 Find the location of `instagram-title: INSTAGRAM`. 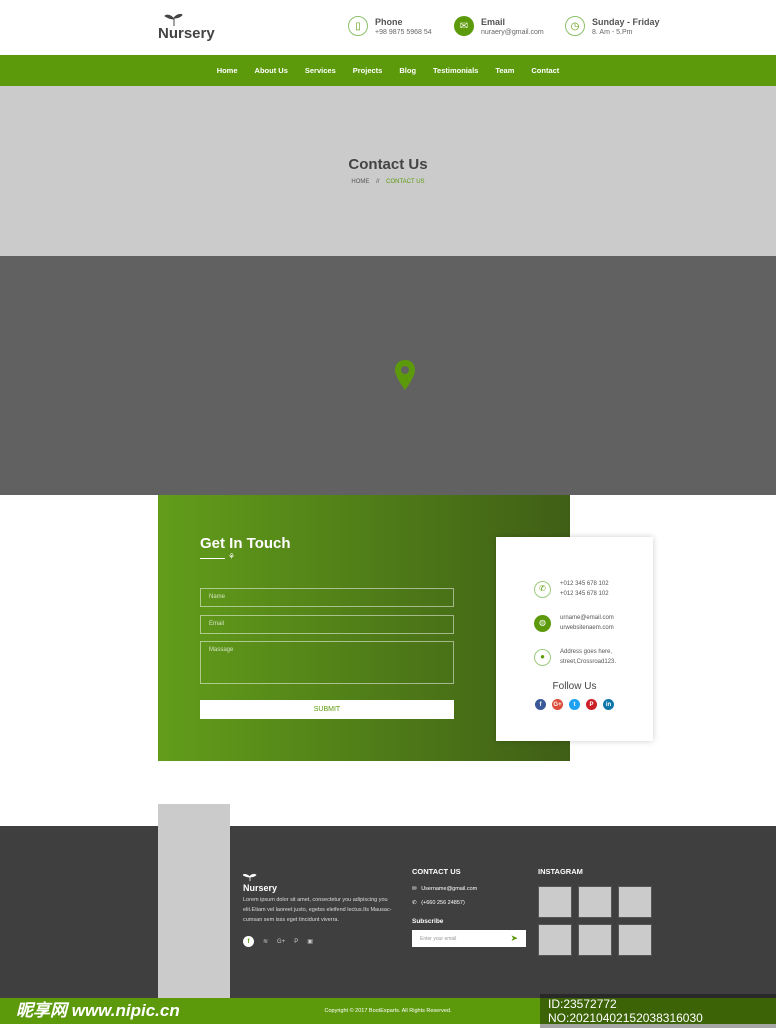

instagram-title: INSTAGRAM is located at coordinates (560, 871).